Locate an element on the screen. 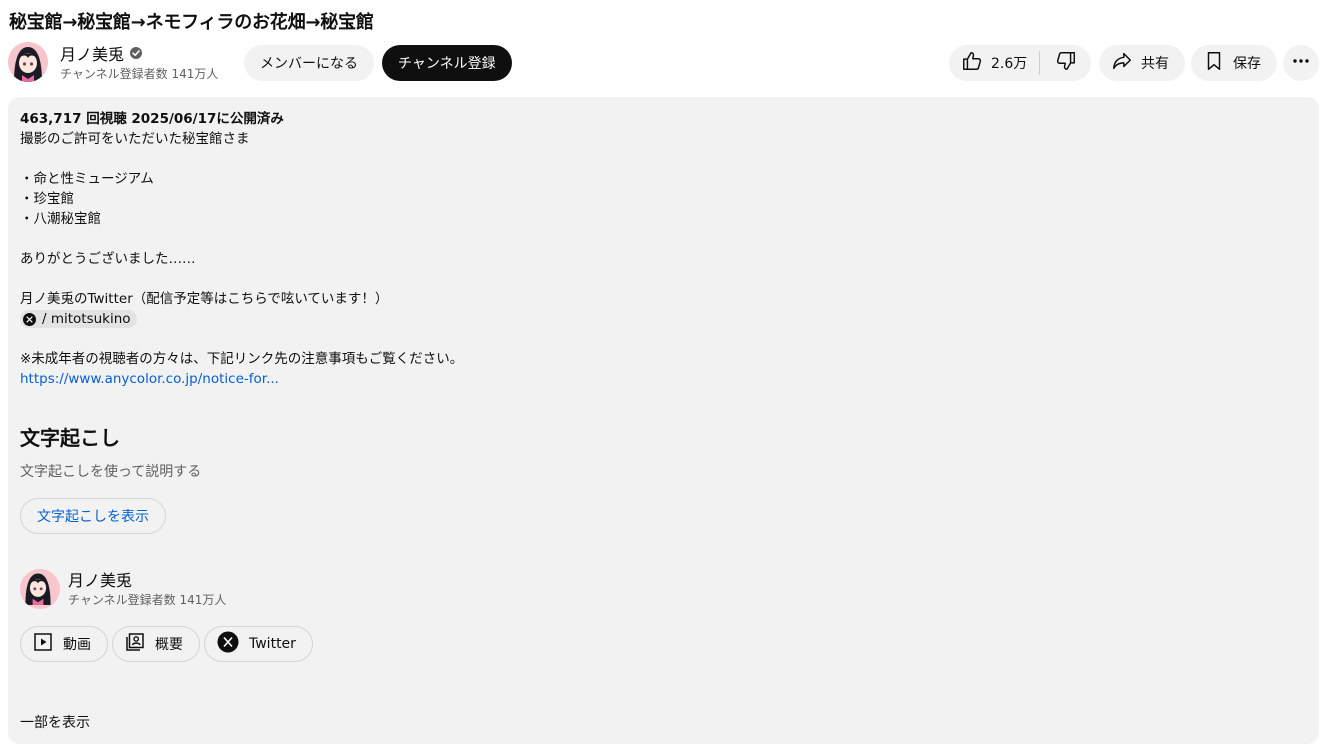 Image resolution: width=1328 pixels, height=756 pixels. share-button: 共有 is located at coordinates (1142, 63).